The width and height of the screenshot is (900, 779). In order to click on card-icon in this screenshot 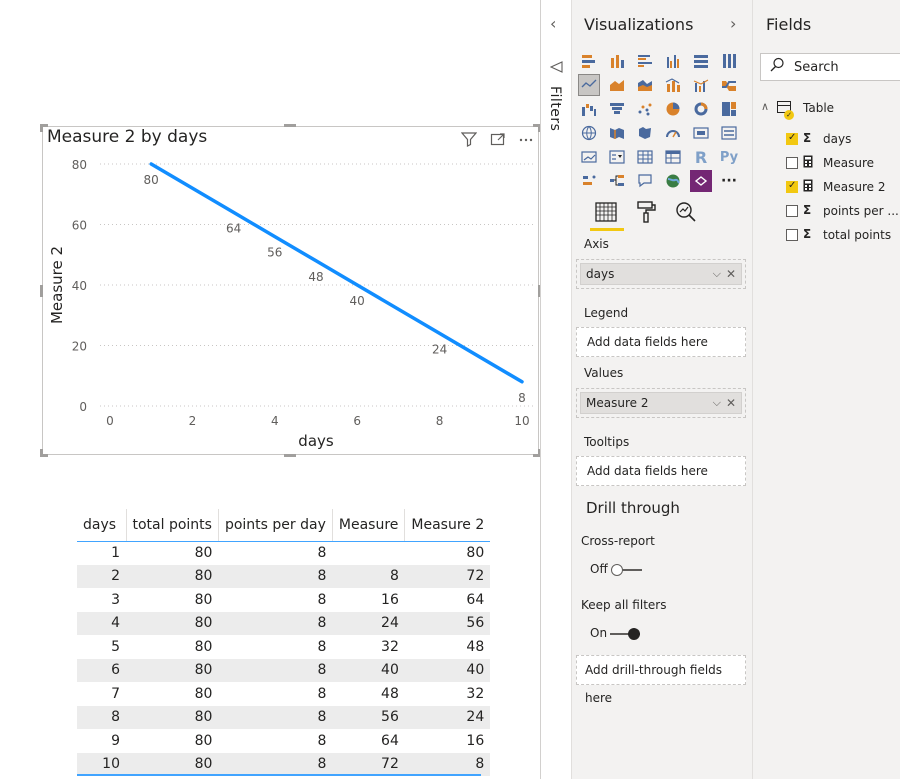, I will do `click(701, 133)`.